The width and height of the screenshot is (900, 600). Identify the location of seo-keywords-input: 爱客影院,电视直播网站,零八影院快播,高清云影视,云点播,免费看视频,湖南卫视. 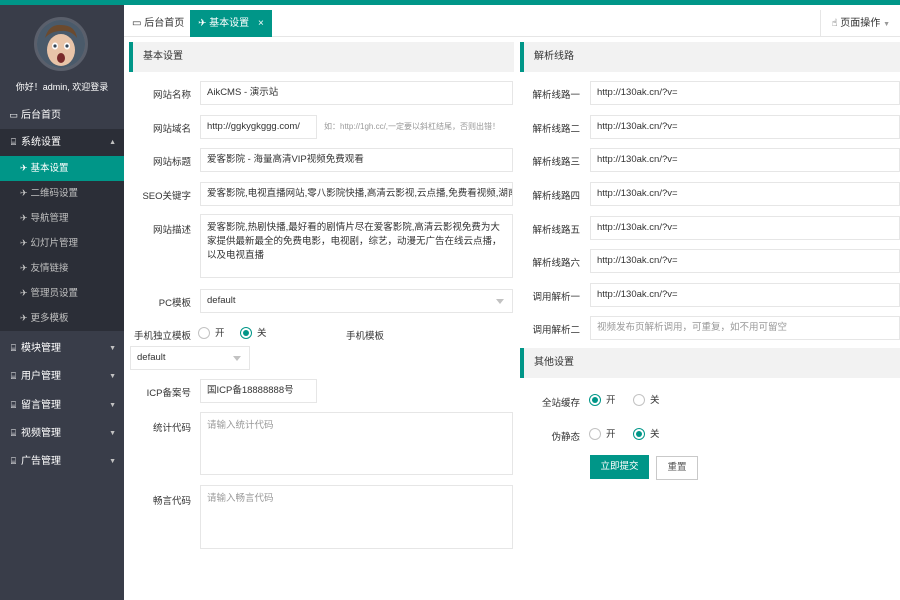
(356, 194).